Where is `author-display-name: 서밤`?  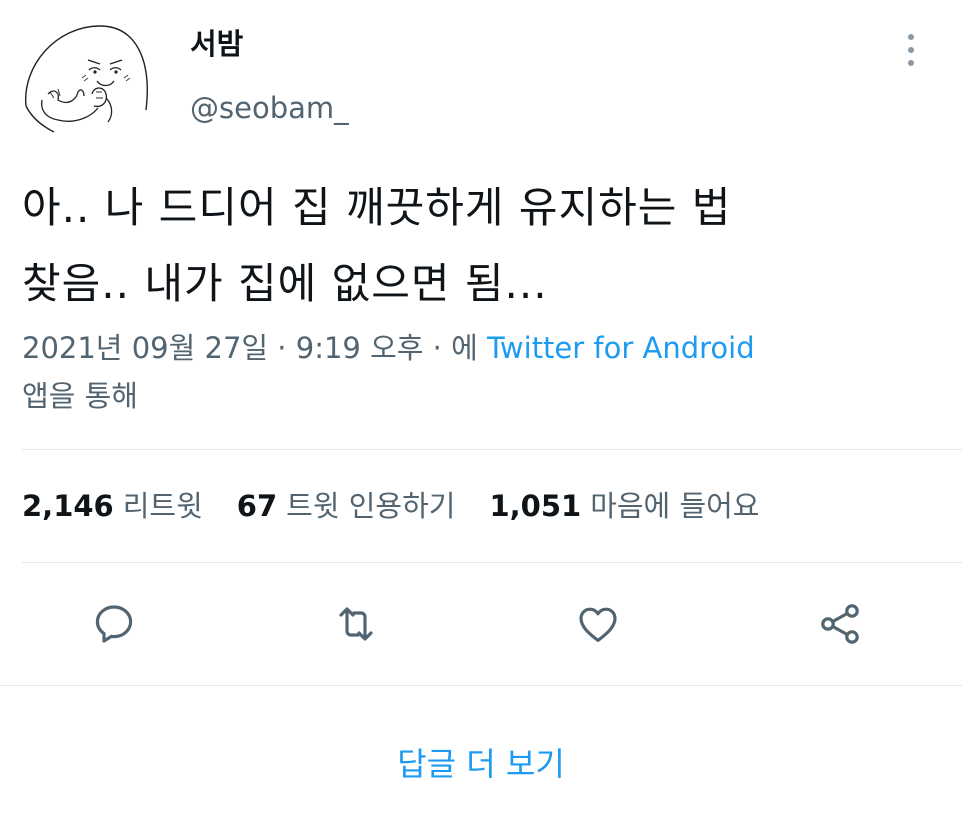 author-display-name: 서밤 is located at coordinates (216, 44).